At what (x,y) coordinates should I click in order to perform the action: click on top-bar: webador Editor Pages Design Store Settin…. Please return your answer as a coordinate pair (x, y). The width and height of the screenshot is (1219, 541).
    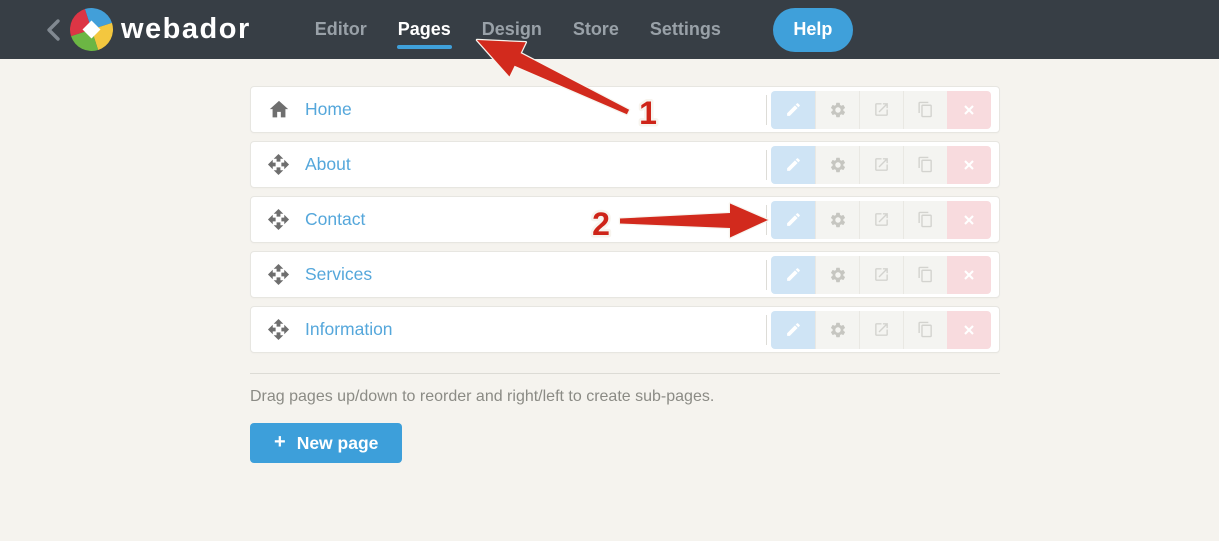
    Looking at the image, I should click on (609, 29).